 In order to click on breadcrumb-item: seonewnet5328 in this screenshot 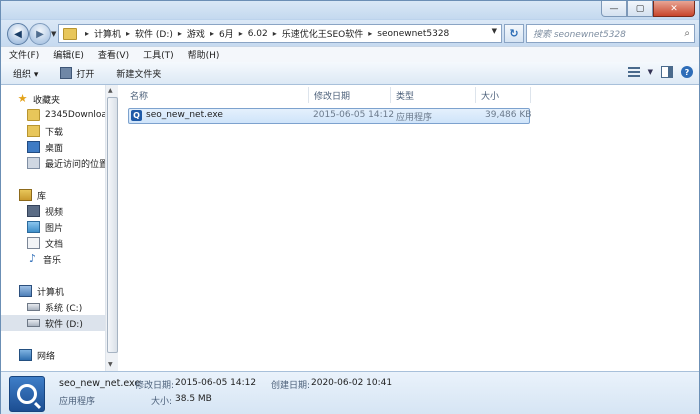, I will do `click(413, 34)`.